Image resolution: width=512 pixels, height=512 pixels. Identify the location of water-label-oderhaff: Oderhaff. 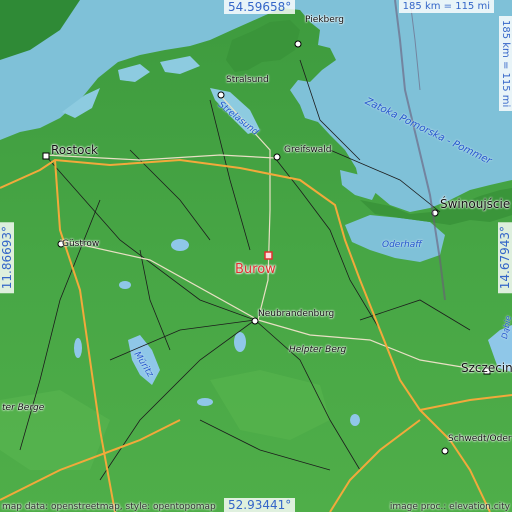
(402, 245).